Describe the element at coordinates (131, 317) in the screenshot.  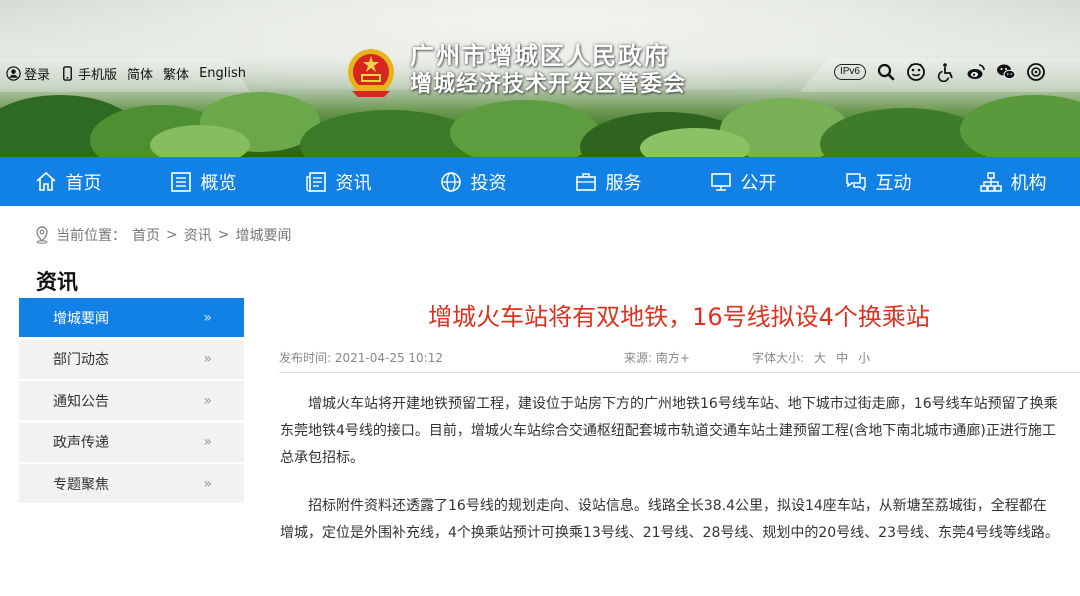
I see `sidebar-item-zengcheng-news: 增城要闻 »` at that location.